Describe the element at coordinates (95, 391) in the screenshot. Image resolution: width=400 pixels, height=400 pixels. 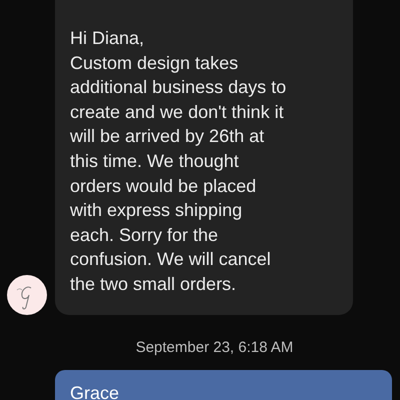
I see `message-text: Grace` at that location.